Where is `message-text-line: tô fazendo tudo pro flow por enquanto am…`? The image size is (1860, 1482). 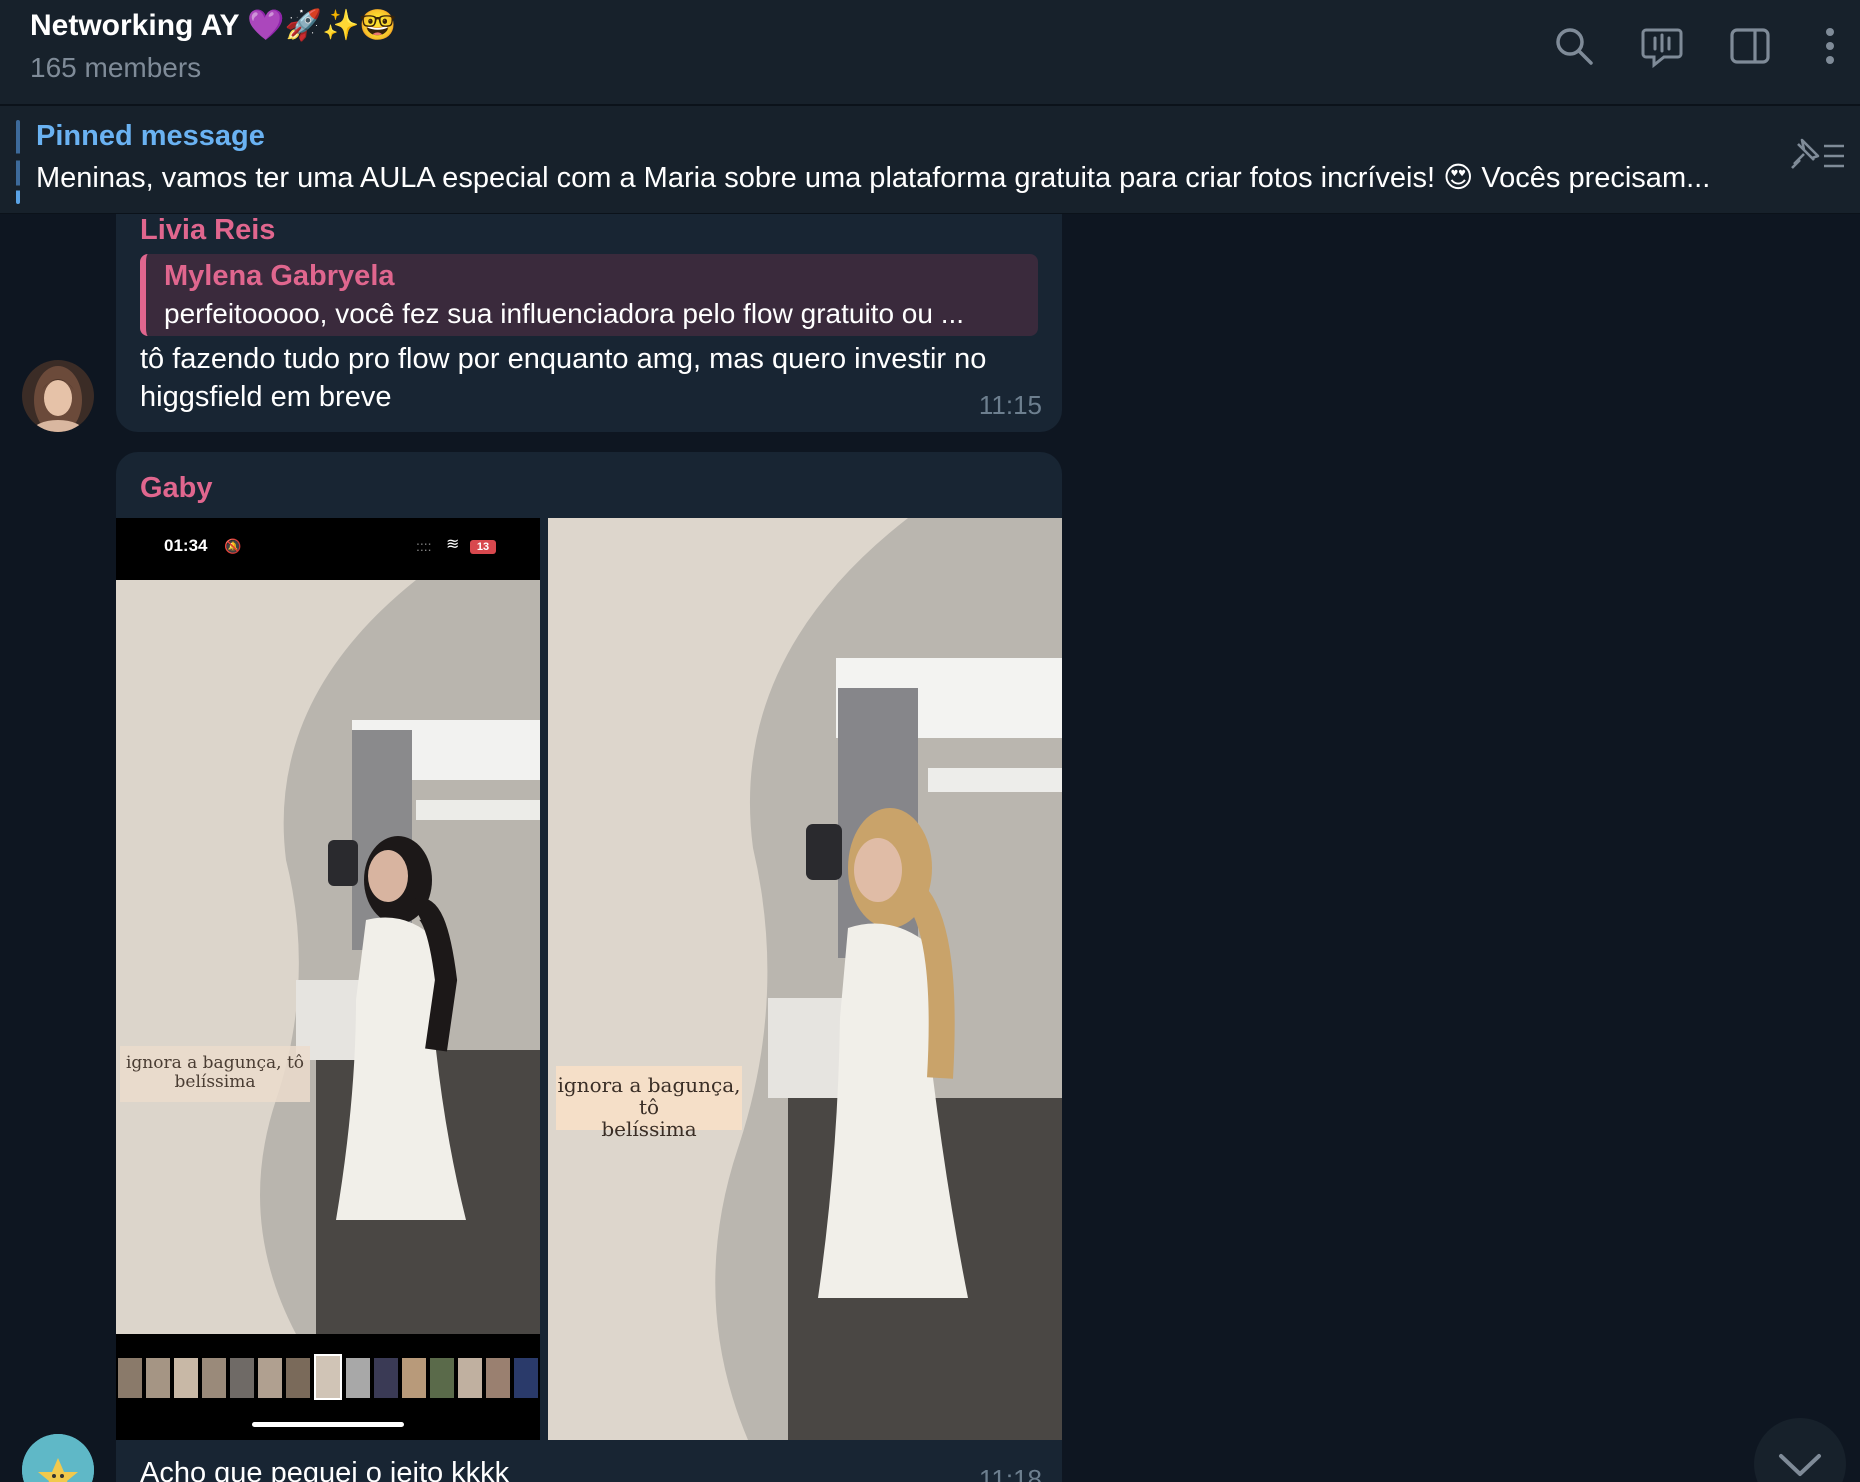
message-text-line: tô fazendo tudo pro flow por enquanto am… is located at coordinates (563, 359).